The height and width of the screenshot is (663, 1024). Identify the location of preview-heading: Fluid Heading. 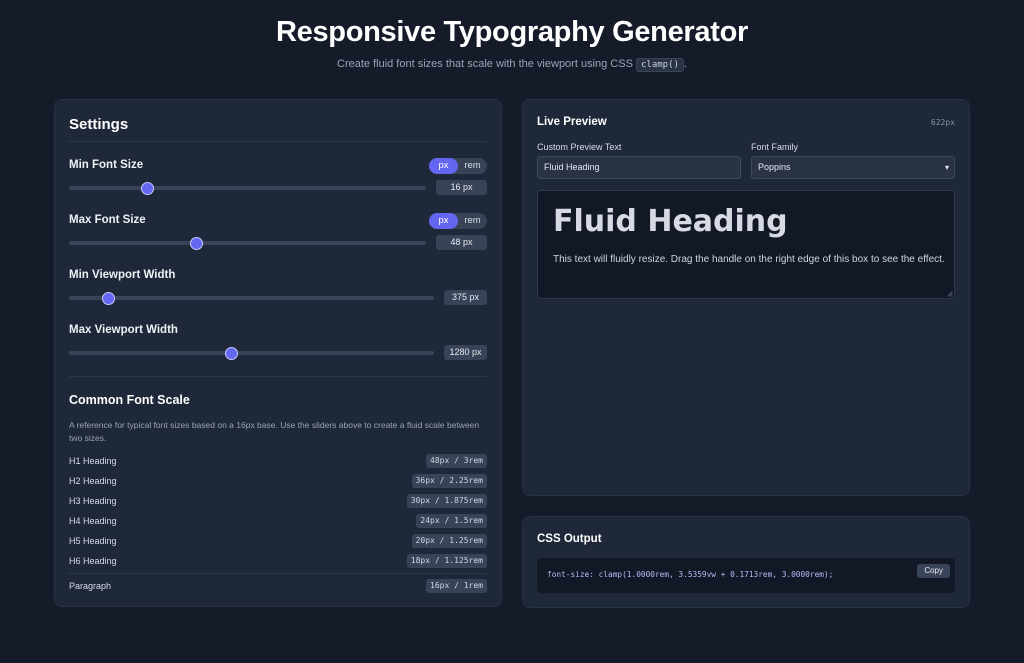
(670, 221).